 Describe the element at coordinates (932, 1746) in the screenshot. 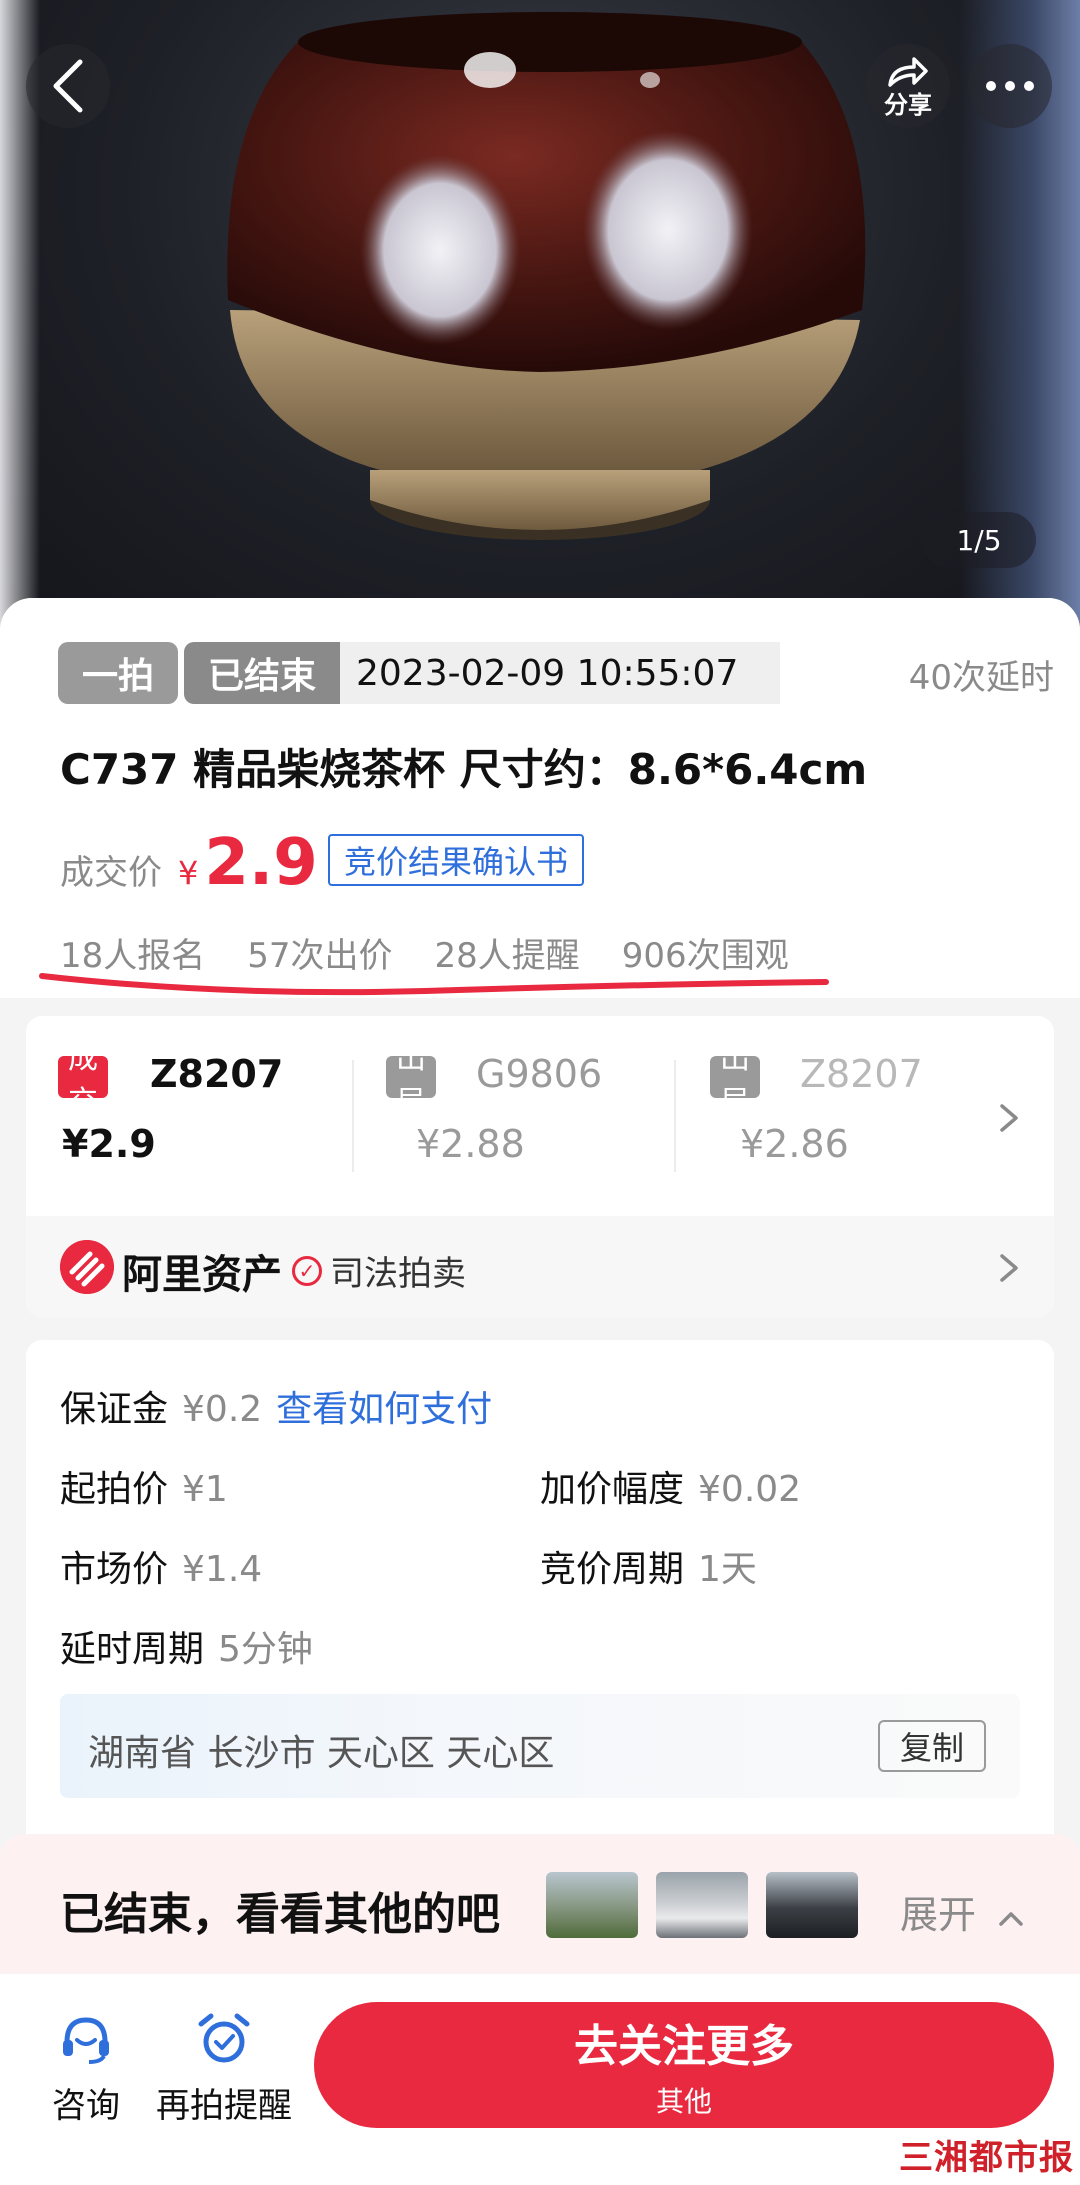

I see `copy-address-button: 复制` at that location.